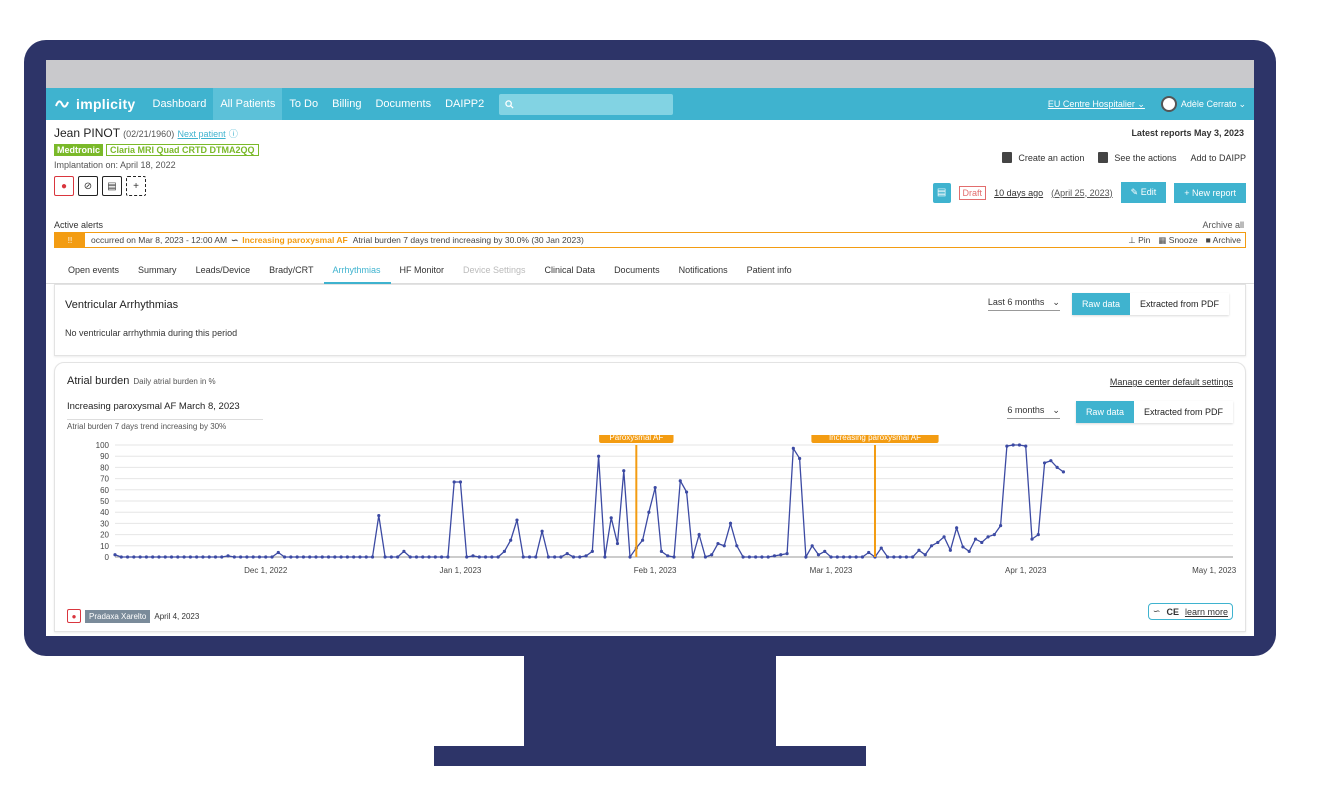  What do you see at coordinates (112, 186) in the screenshot?
I see `form-icon: ▤` at bounding box center [112, 186].